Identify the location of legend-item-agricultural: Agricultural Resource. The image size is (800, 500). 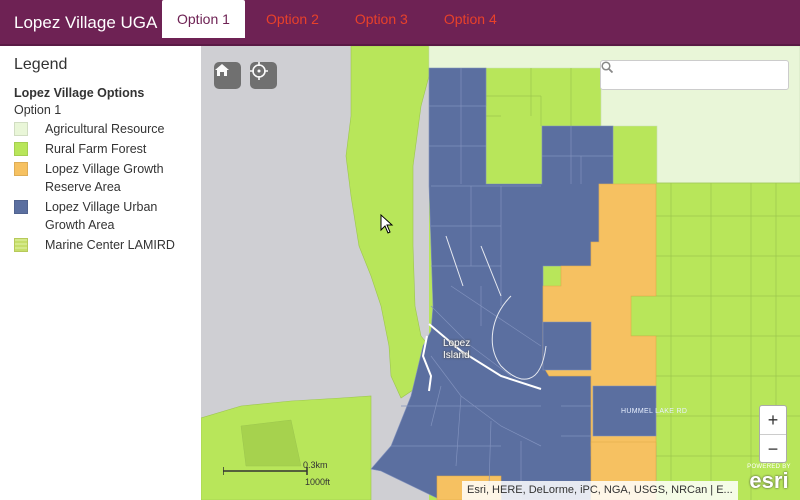
(100, 129).